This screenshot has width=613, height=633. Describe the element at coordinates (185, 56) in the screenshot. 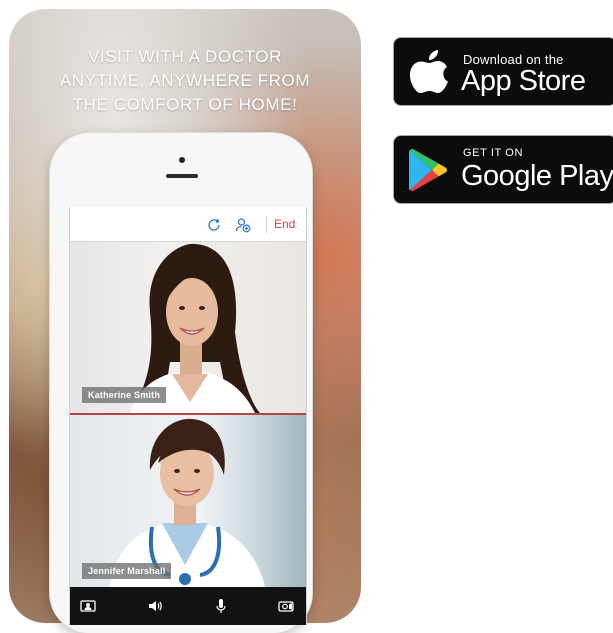

I see `headline-line: VISIT WITH A DOCTOR` at that location.